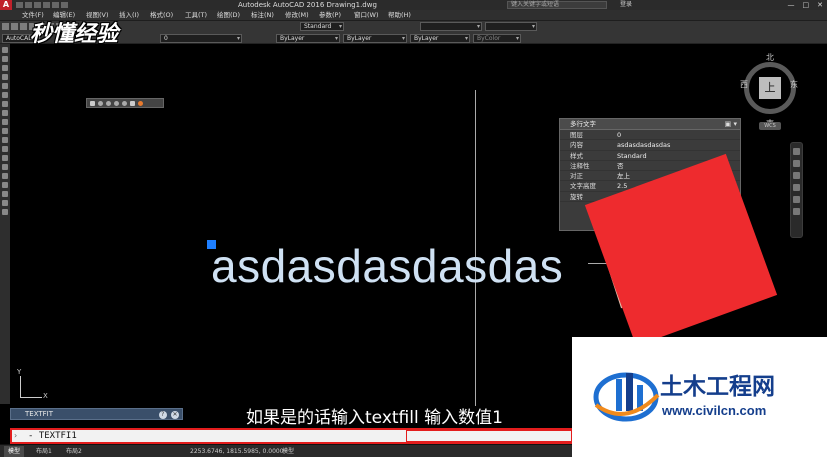 The width and height of the screenshot is (827, 457). What do you see at coordinates (28, 5) in the screenshot?
I see `open-file-icon` at bounding box center [28, 5].